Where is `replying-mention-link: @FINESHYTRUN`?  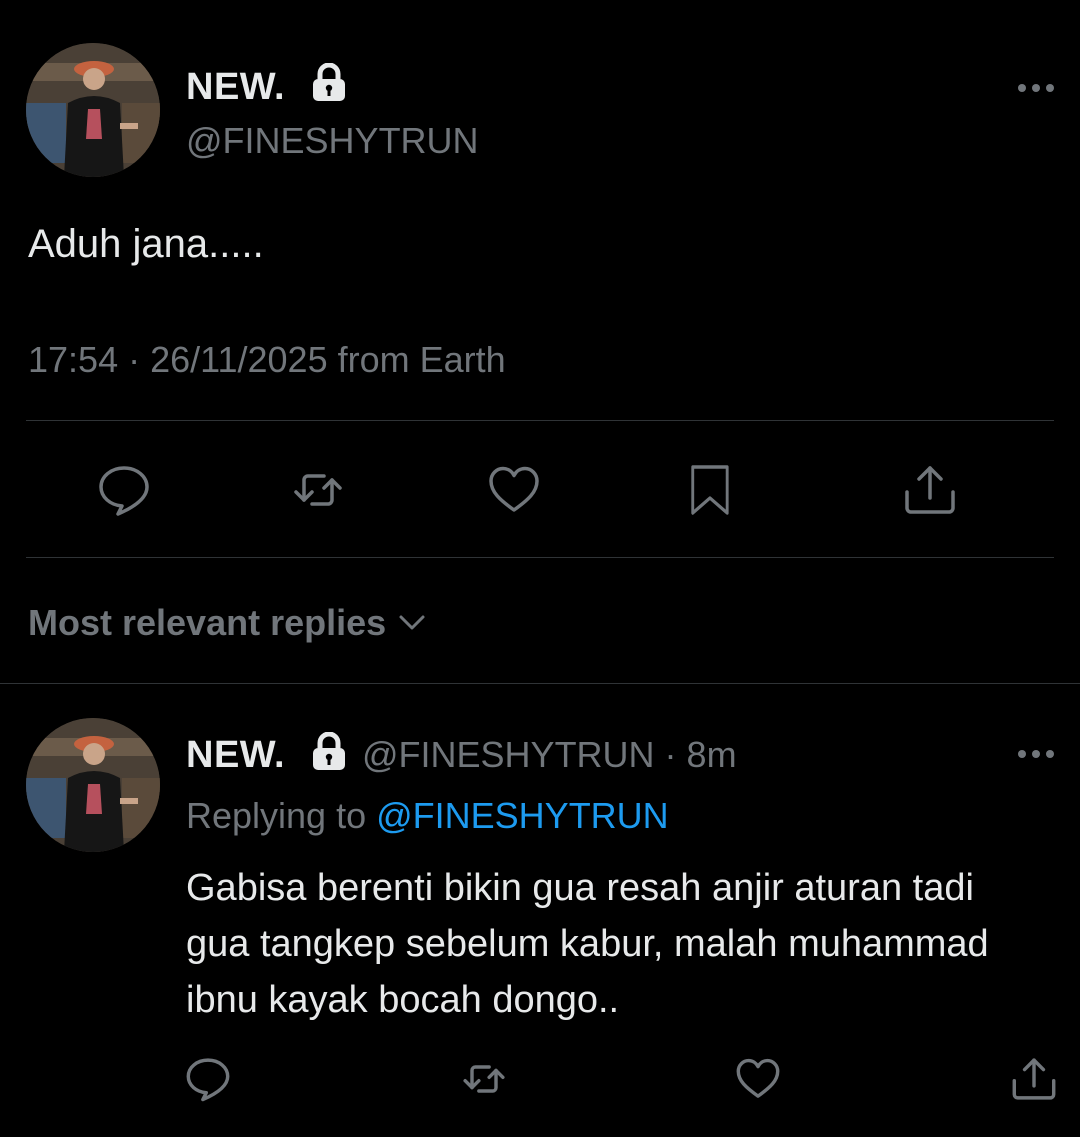
replying-mention-link: @FINESHYTRUN is located at coordinates (522, 815).